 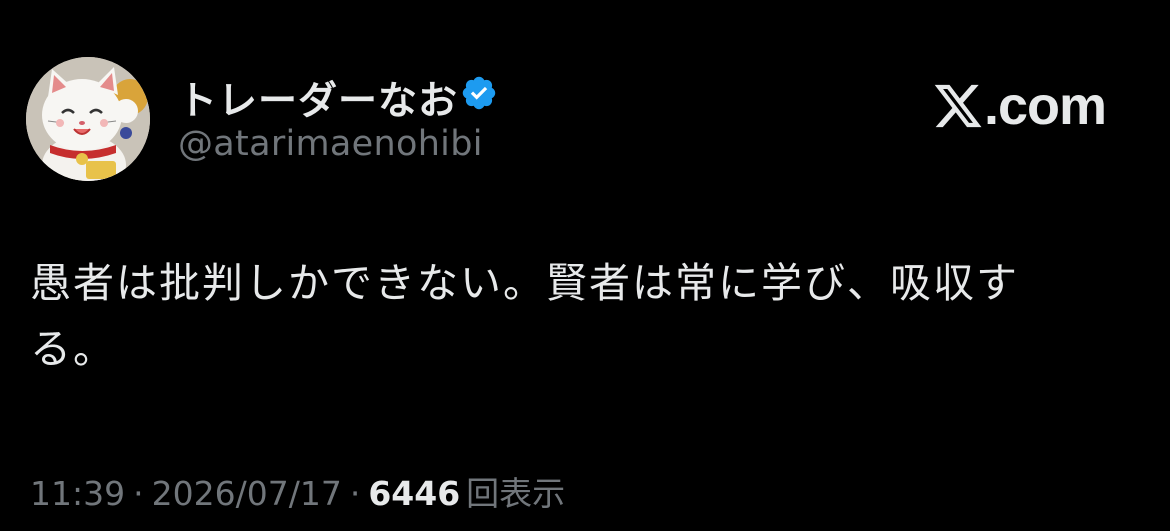 I want to click on post-date: 2026/07/17, so click(x=247, y=493).